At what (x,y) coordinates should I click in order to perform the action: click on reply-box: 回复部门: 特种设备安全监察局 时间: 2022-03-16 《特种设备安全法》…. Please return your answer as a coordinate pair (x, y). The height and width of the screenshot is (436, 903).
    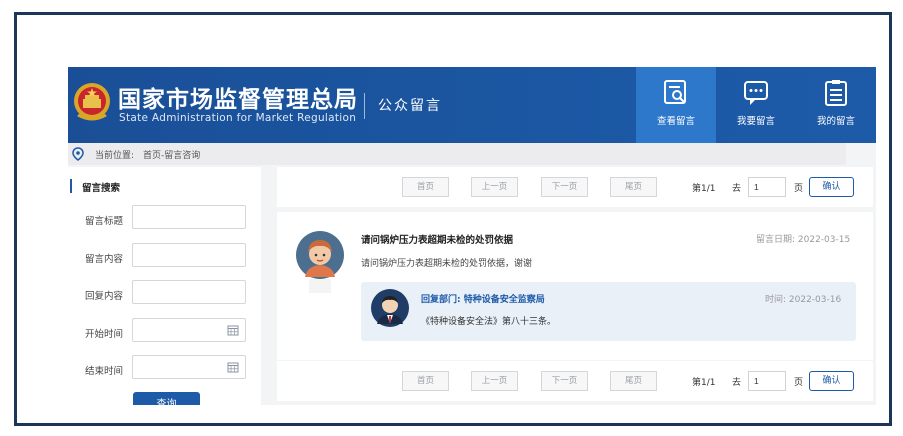
    Looking at the image, I should click on (608, 311).